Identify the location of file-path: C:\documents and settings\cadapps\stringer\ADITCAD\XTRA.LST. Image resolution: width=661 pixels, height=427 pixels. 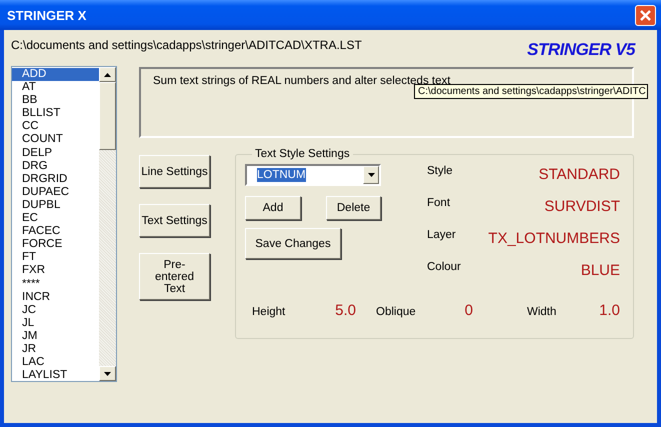
(186, 45).